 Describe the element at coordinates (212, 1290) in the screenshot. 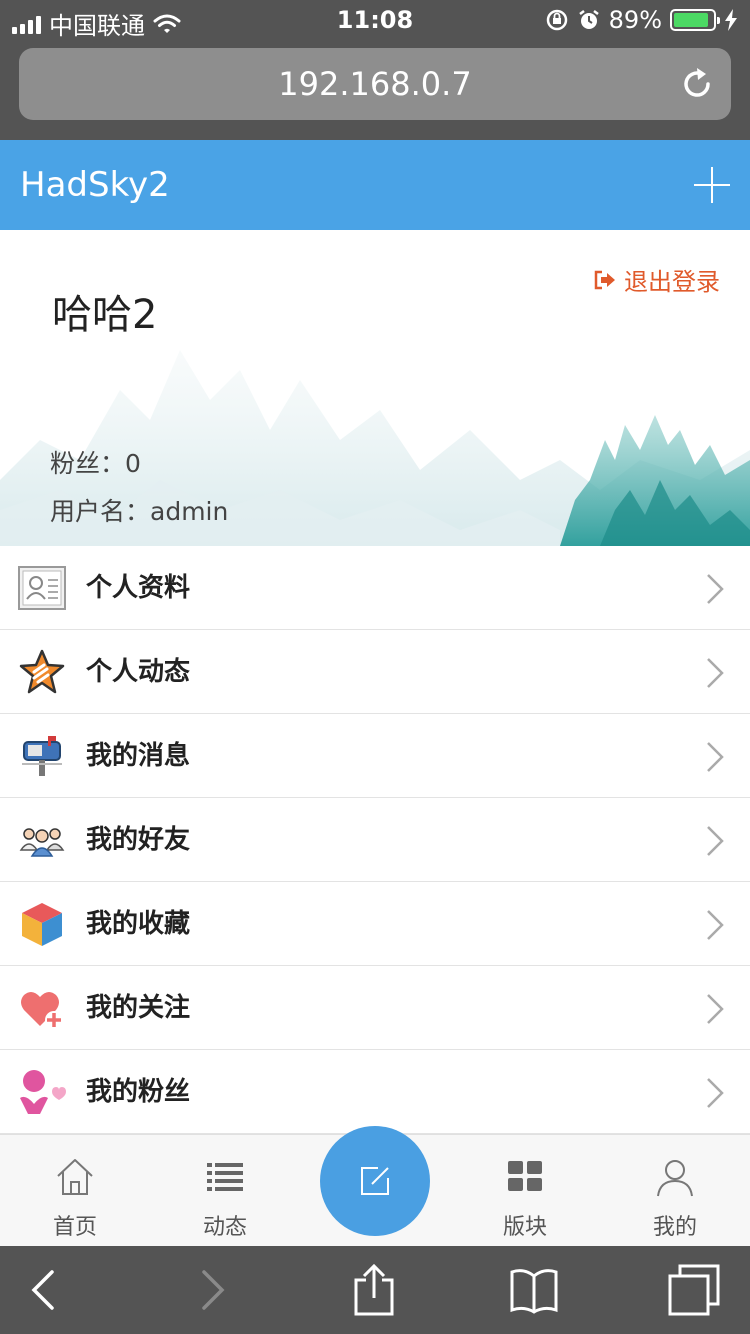

I see `forward-icon` at that location.